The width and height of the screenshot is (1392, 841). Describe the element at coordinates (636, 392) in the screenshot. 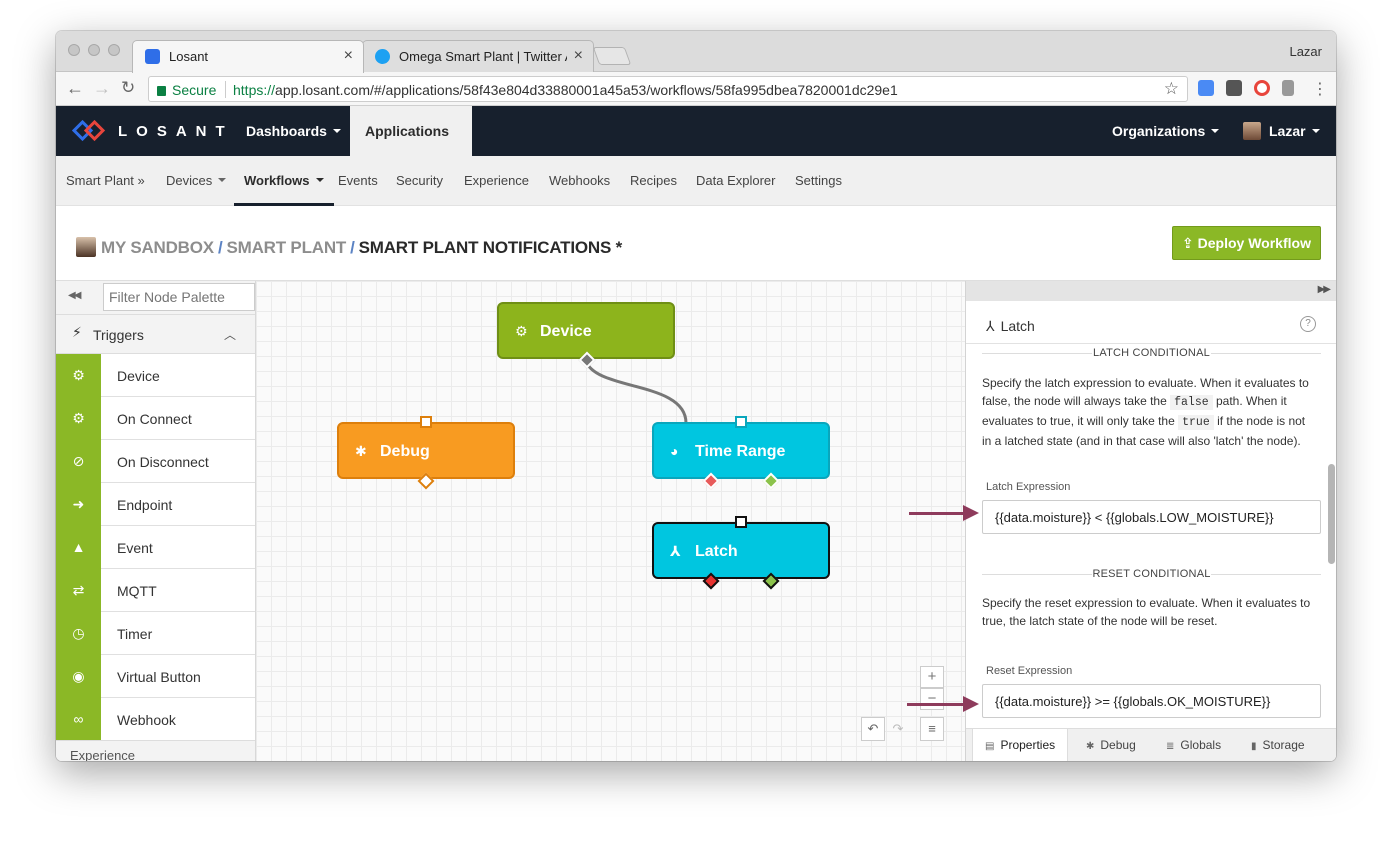

I see `device-to-time-range-connector` at that location.